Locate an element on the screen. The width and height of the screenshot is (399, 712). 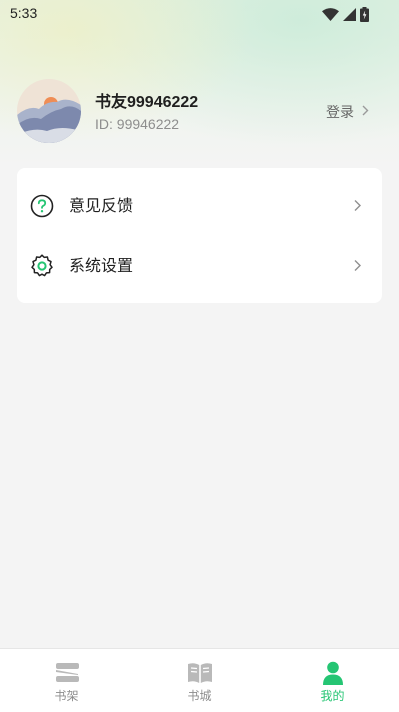
menu-item-label: 系统设置 is located at coordinates (101, 265).